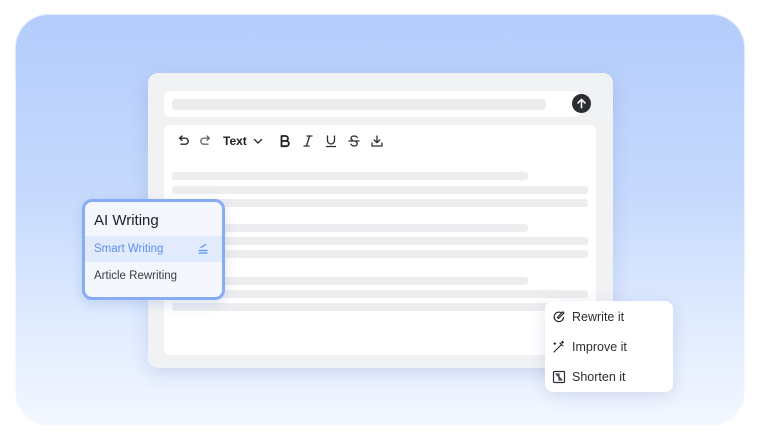  Describe the element at coordinates (598, 317) in the screenshot. I see `rewrite-label: Rewrite it` at that location.